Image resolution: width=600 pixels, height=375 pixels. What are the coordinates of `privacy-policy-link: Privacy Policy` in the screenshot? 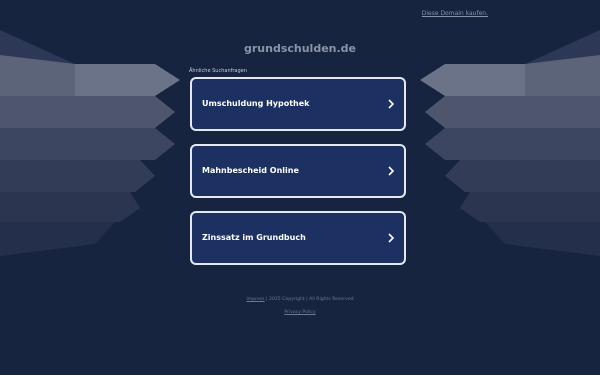 It's located at (299, 312).